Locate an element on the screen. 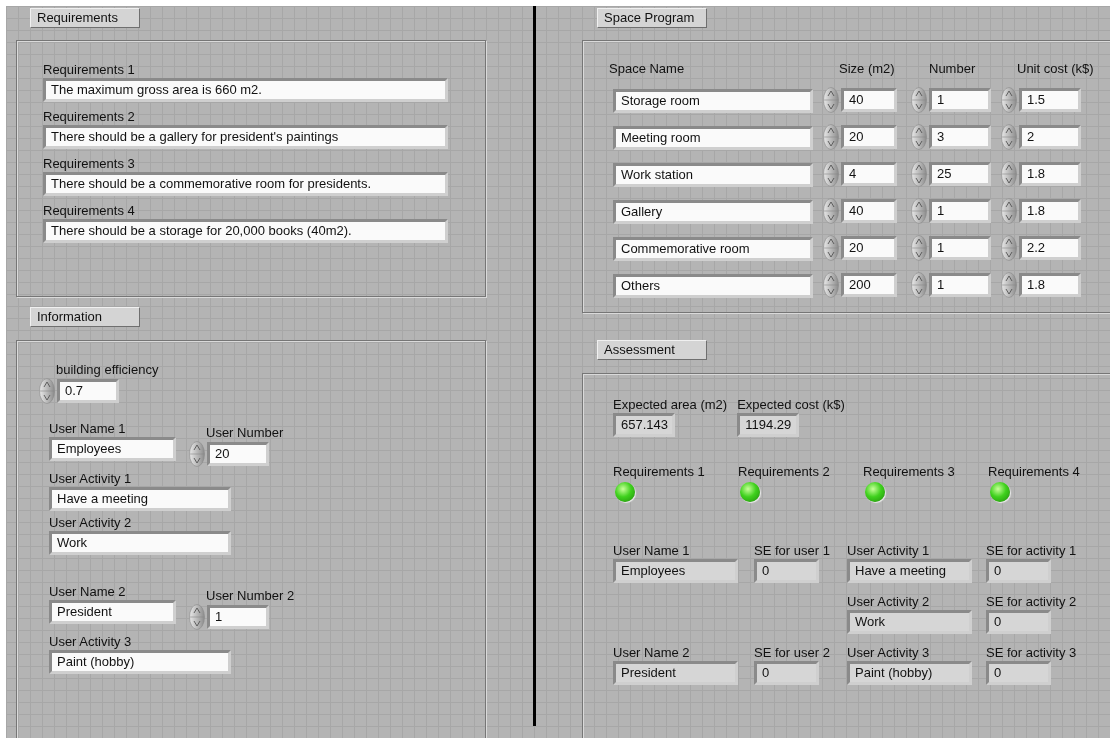  numeric-field: 25 is located at coordinates (960, 174).